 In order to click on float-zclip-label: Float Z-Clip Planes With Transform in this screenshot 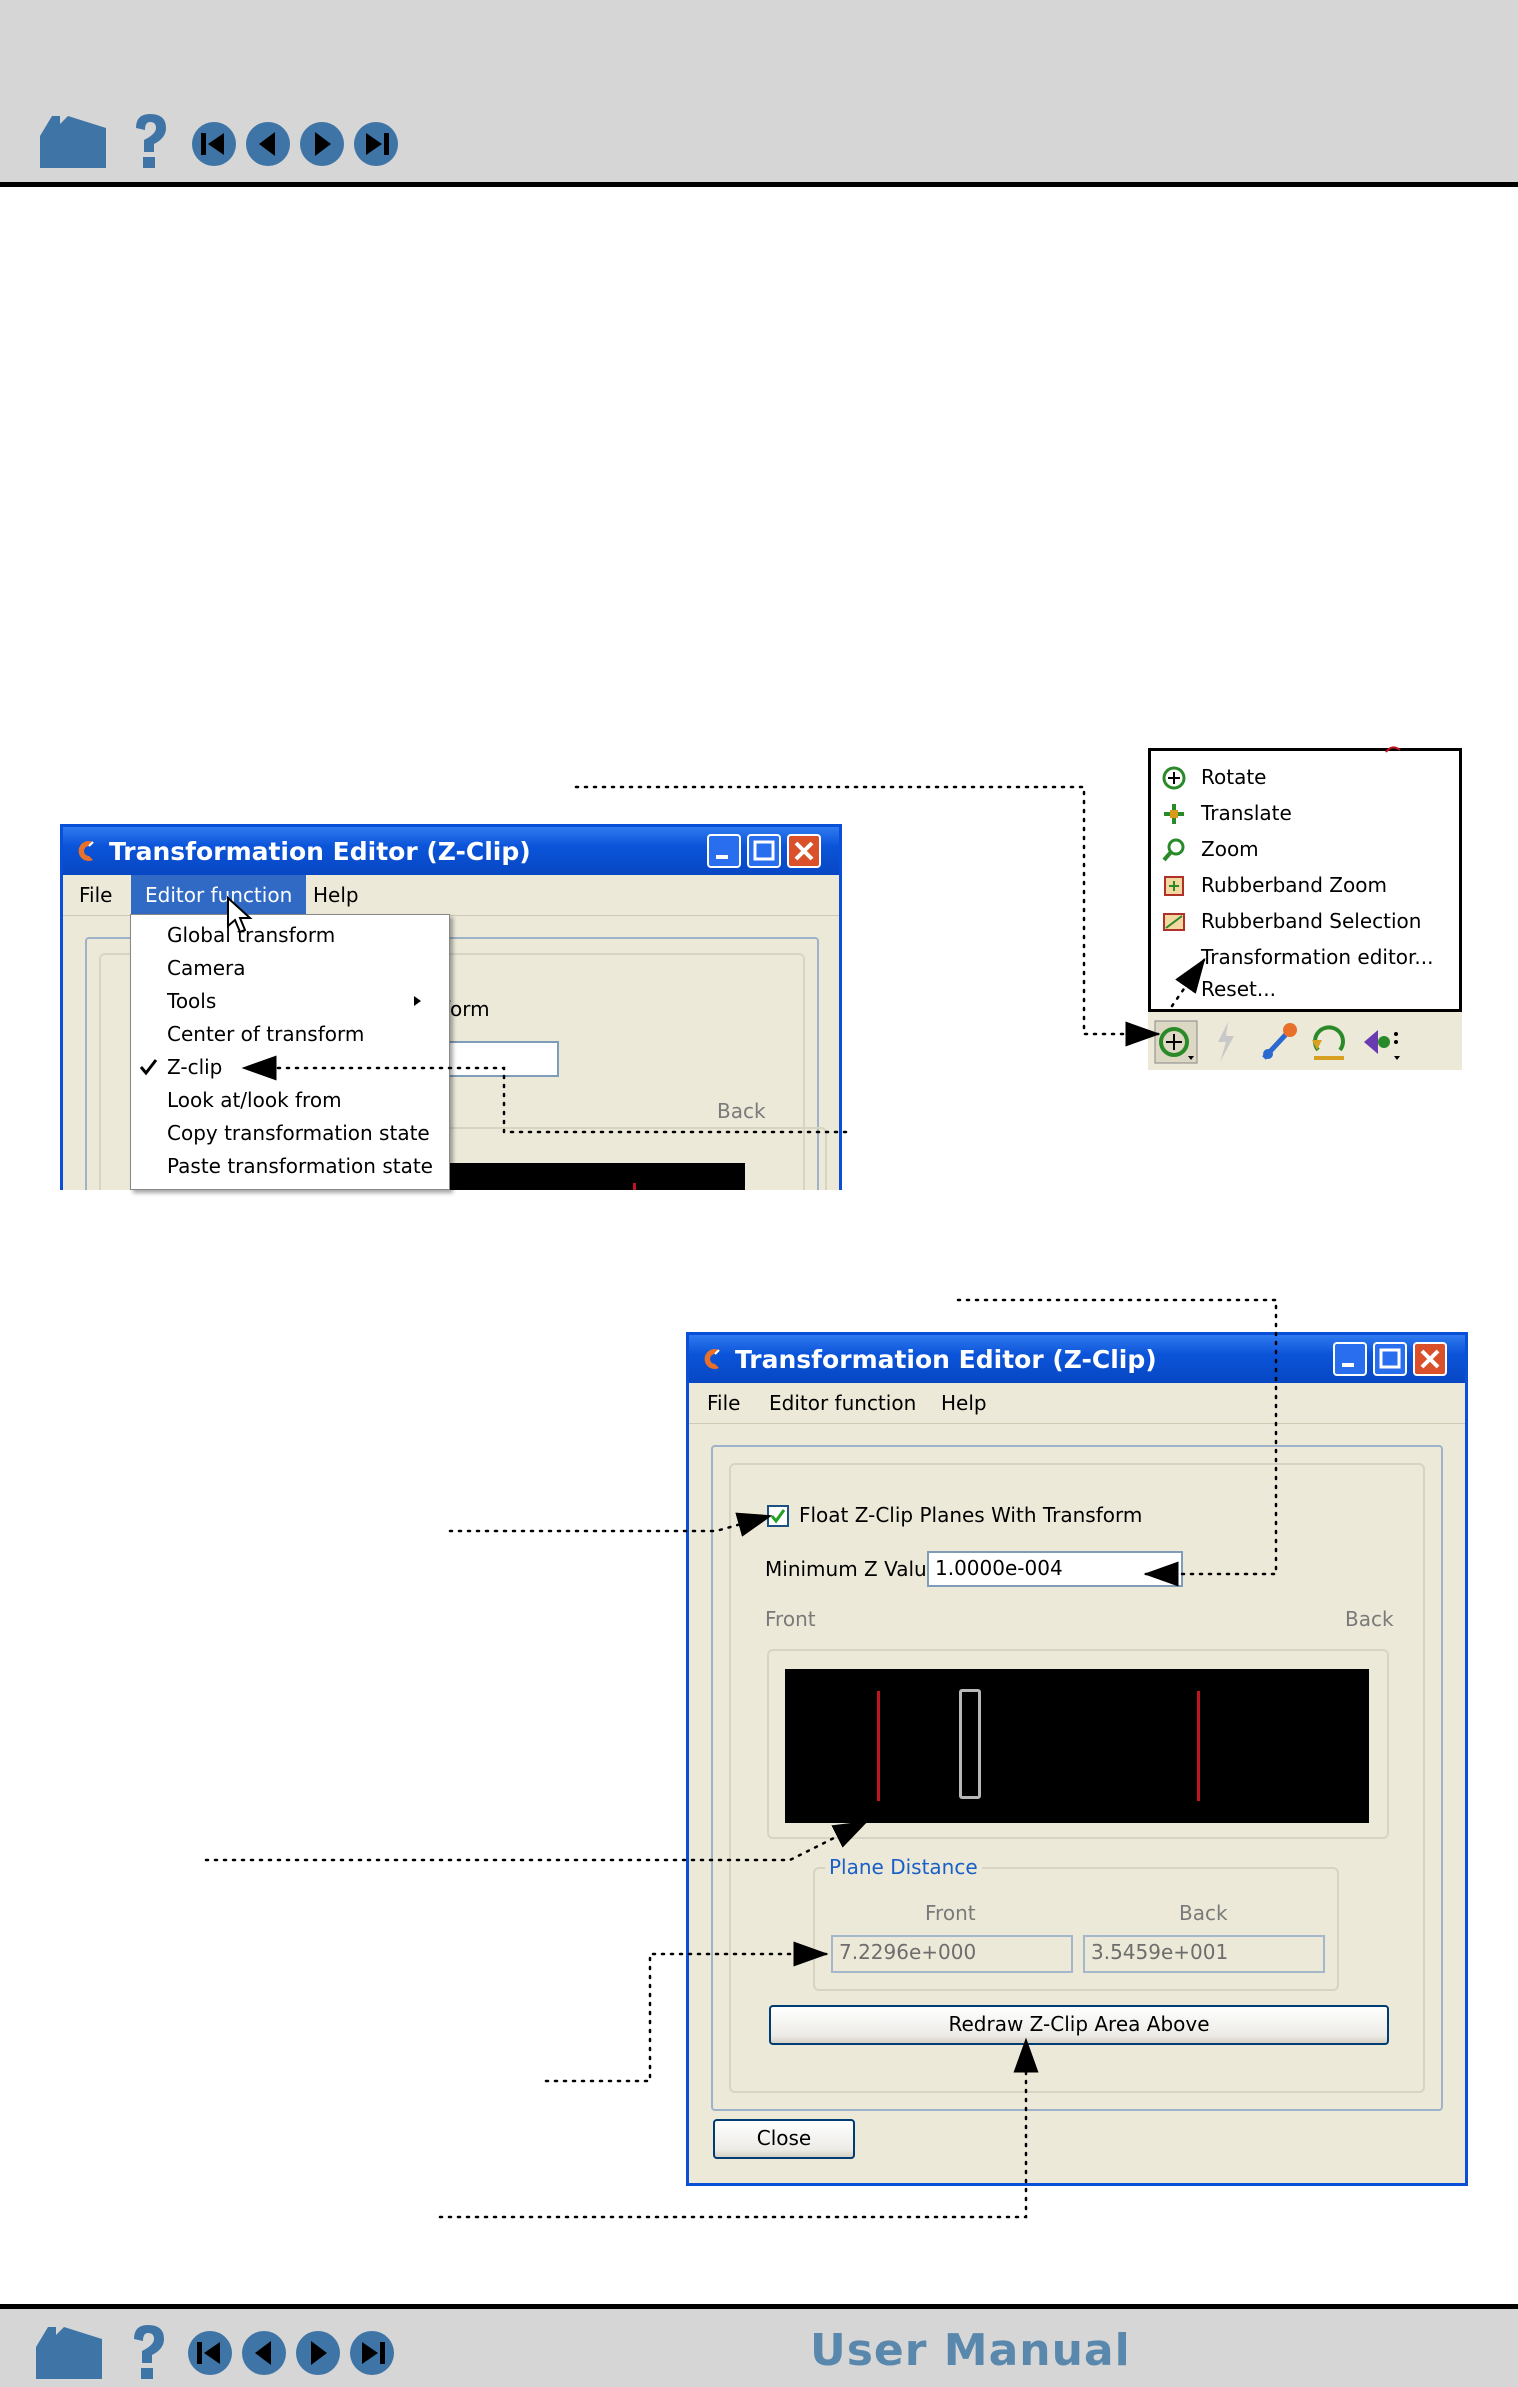, I will do `click(971, 1515)`.